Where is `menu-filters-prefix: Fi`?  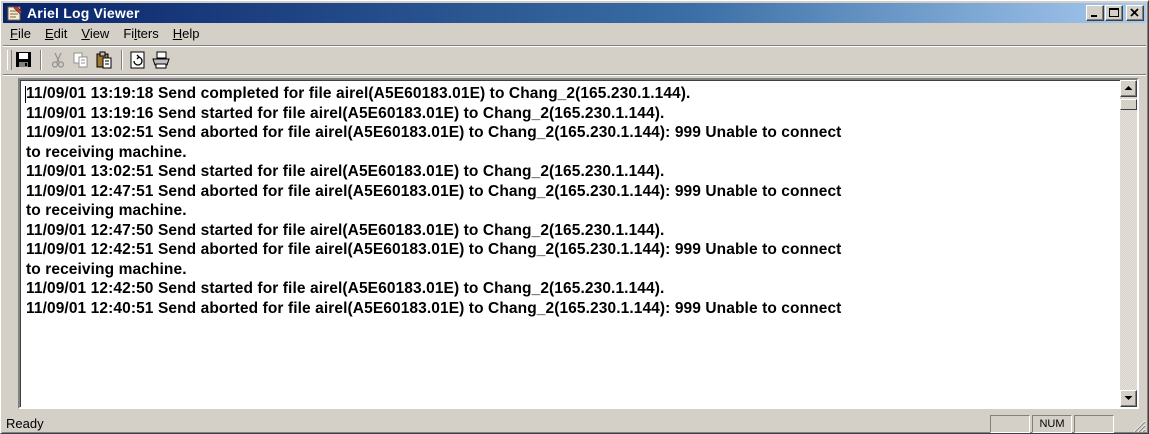 menu-filters-prefix: Fi is located at coordinates (129, 33).